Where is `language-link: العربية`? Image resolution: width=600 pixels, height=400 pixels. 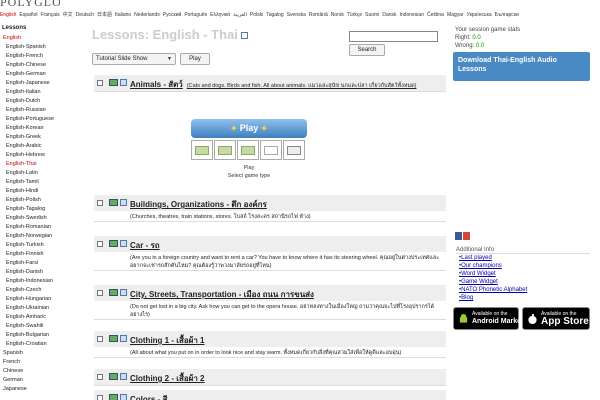
language-link: العربية is located at coordinates (240, 15).